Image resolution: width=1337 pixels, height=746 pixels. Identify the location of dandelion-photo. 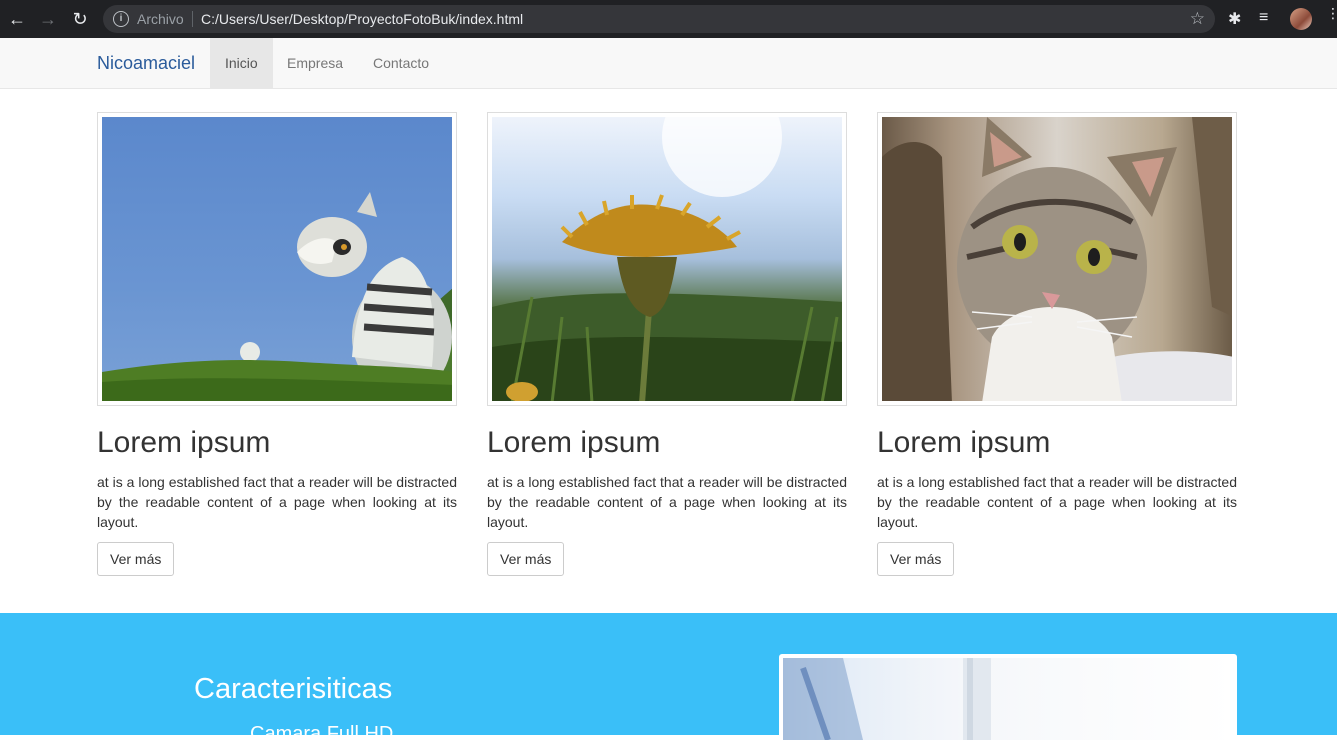
(667, 259).